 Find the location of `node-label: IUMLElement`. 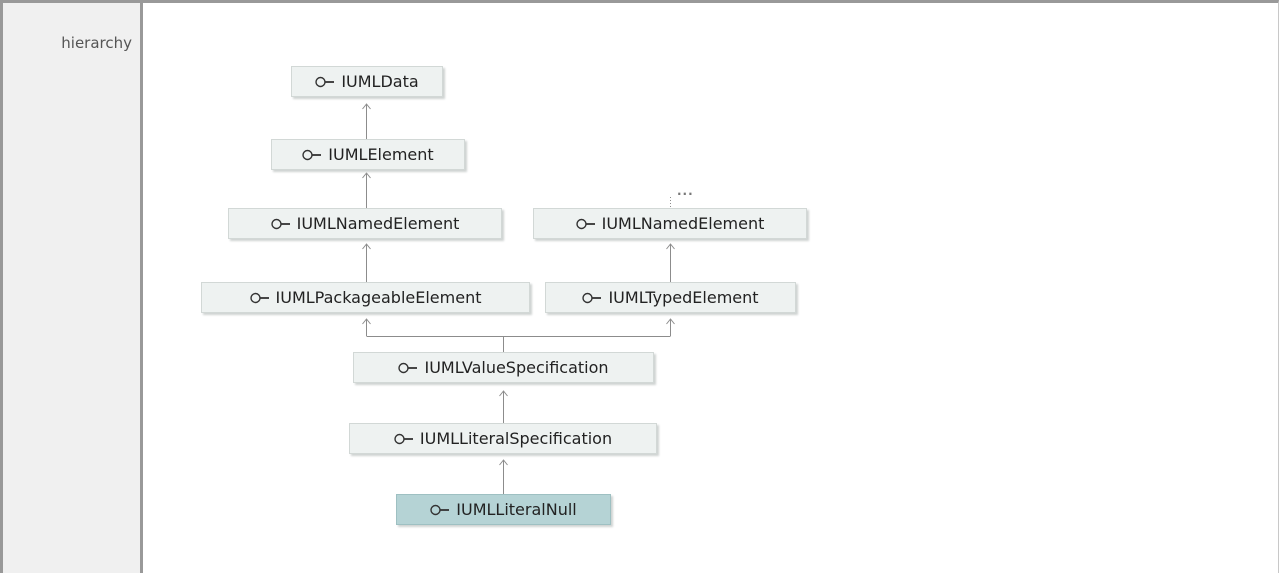

node-label: IUMLElement is located at coordinates (381, 154).